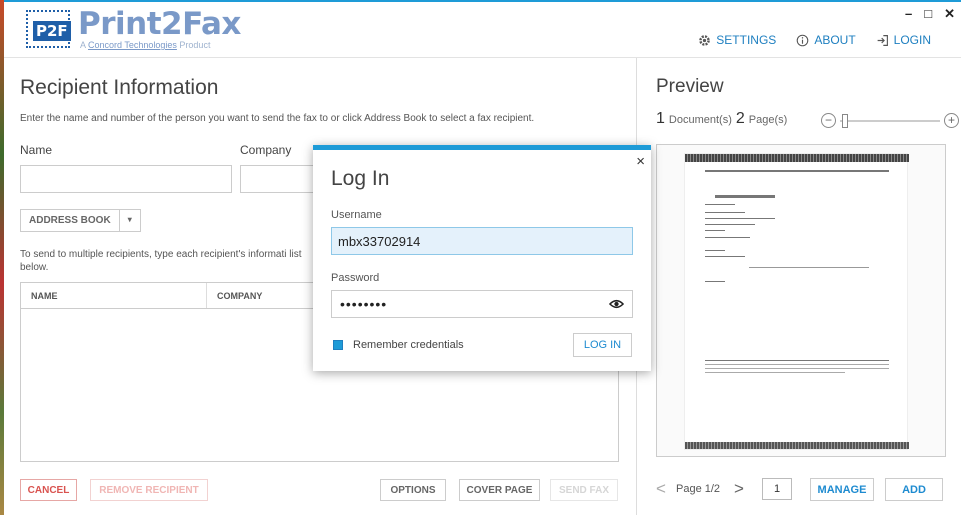  I want to click on add-button: ADD, so click(914, 489).